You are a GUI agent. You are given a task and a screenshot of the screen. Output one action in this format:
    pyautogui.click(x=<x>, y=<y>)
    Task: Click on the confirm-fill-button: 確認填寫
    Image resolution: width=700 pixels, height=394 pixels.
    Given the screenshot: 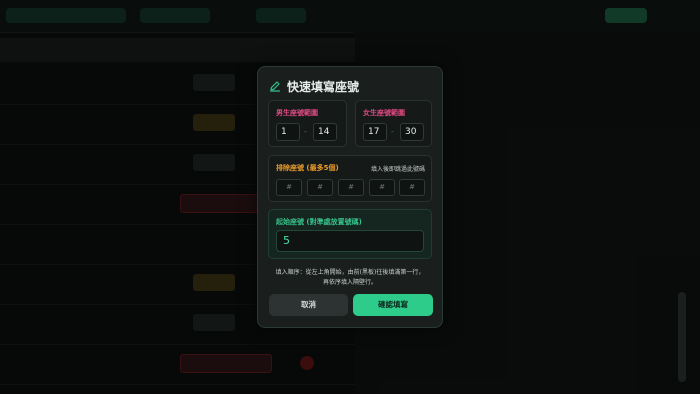 What is the action you would take?
    pyautogui.click(x=393, y=305)
    